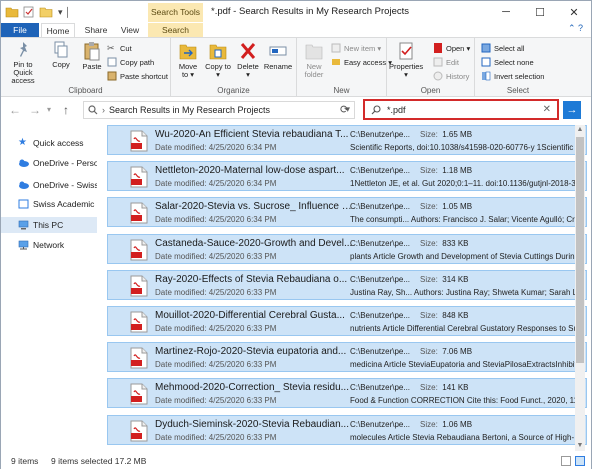  Describe the element at coordinates (580, 130) in the screenshot. I see `scroll-up-icon: ▲` at that location.